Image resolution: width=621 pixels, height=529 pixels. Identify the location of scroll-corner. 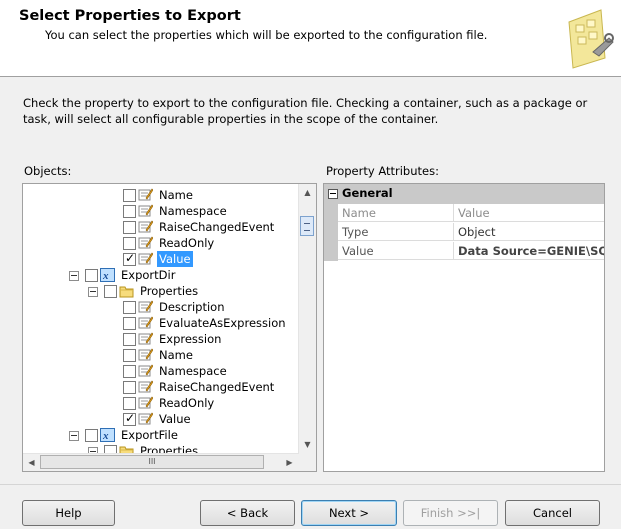
(307, 462).